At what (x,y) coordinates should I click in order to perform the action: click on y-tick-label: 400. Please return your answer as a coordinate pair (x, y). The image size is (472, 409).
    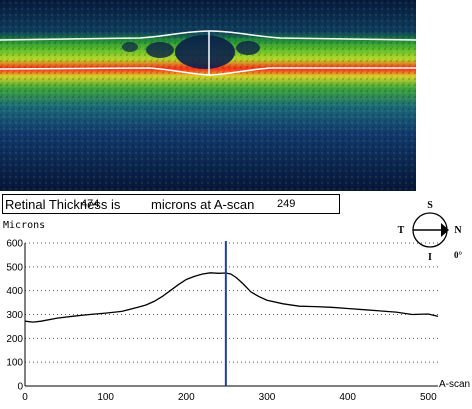
    Looking at the image, I should click on (14, 291).